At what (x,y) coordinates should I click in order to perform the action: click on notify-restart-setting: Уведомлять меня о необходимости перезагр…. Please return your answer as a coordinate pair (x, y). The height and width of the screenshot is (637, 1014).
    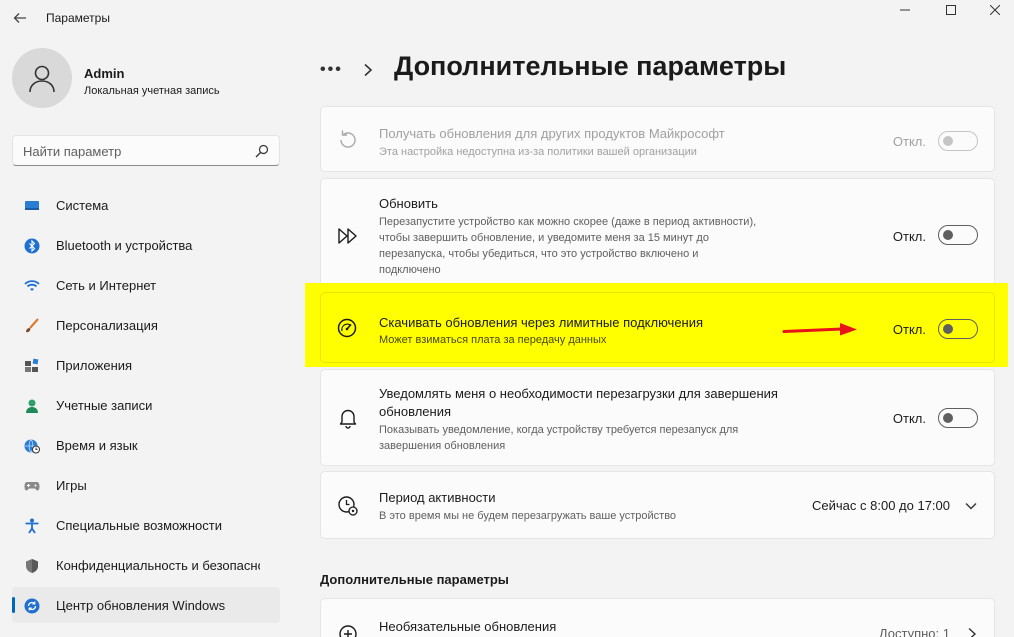
    Looking at the image, I should click on (657, 417).